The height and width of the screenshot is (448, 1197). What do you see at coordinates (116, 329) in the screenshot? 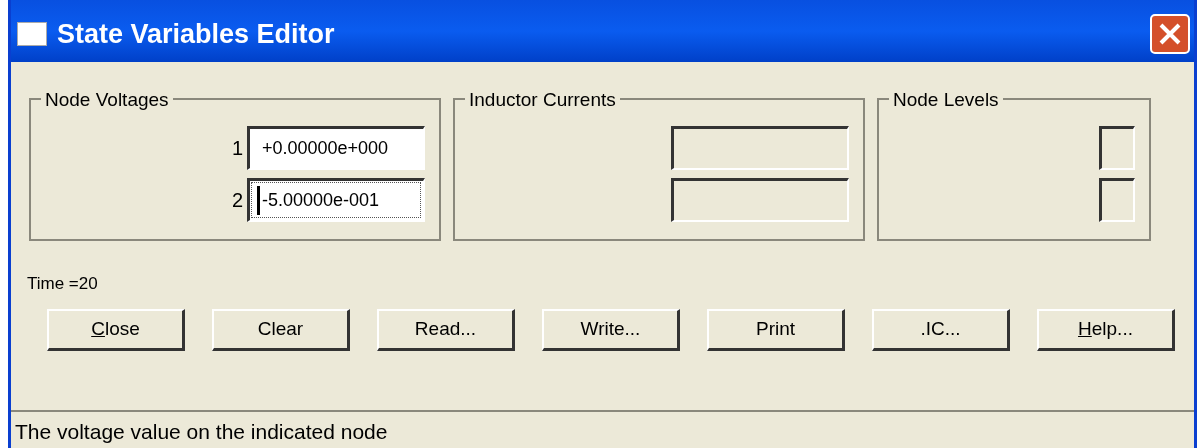
I see `dialog-button: Close` at bounding box center [116, 329].